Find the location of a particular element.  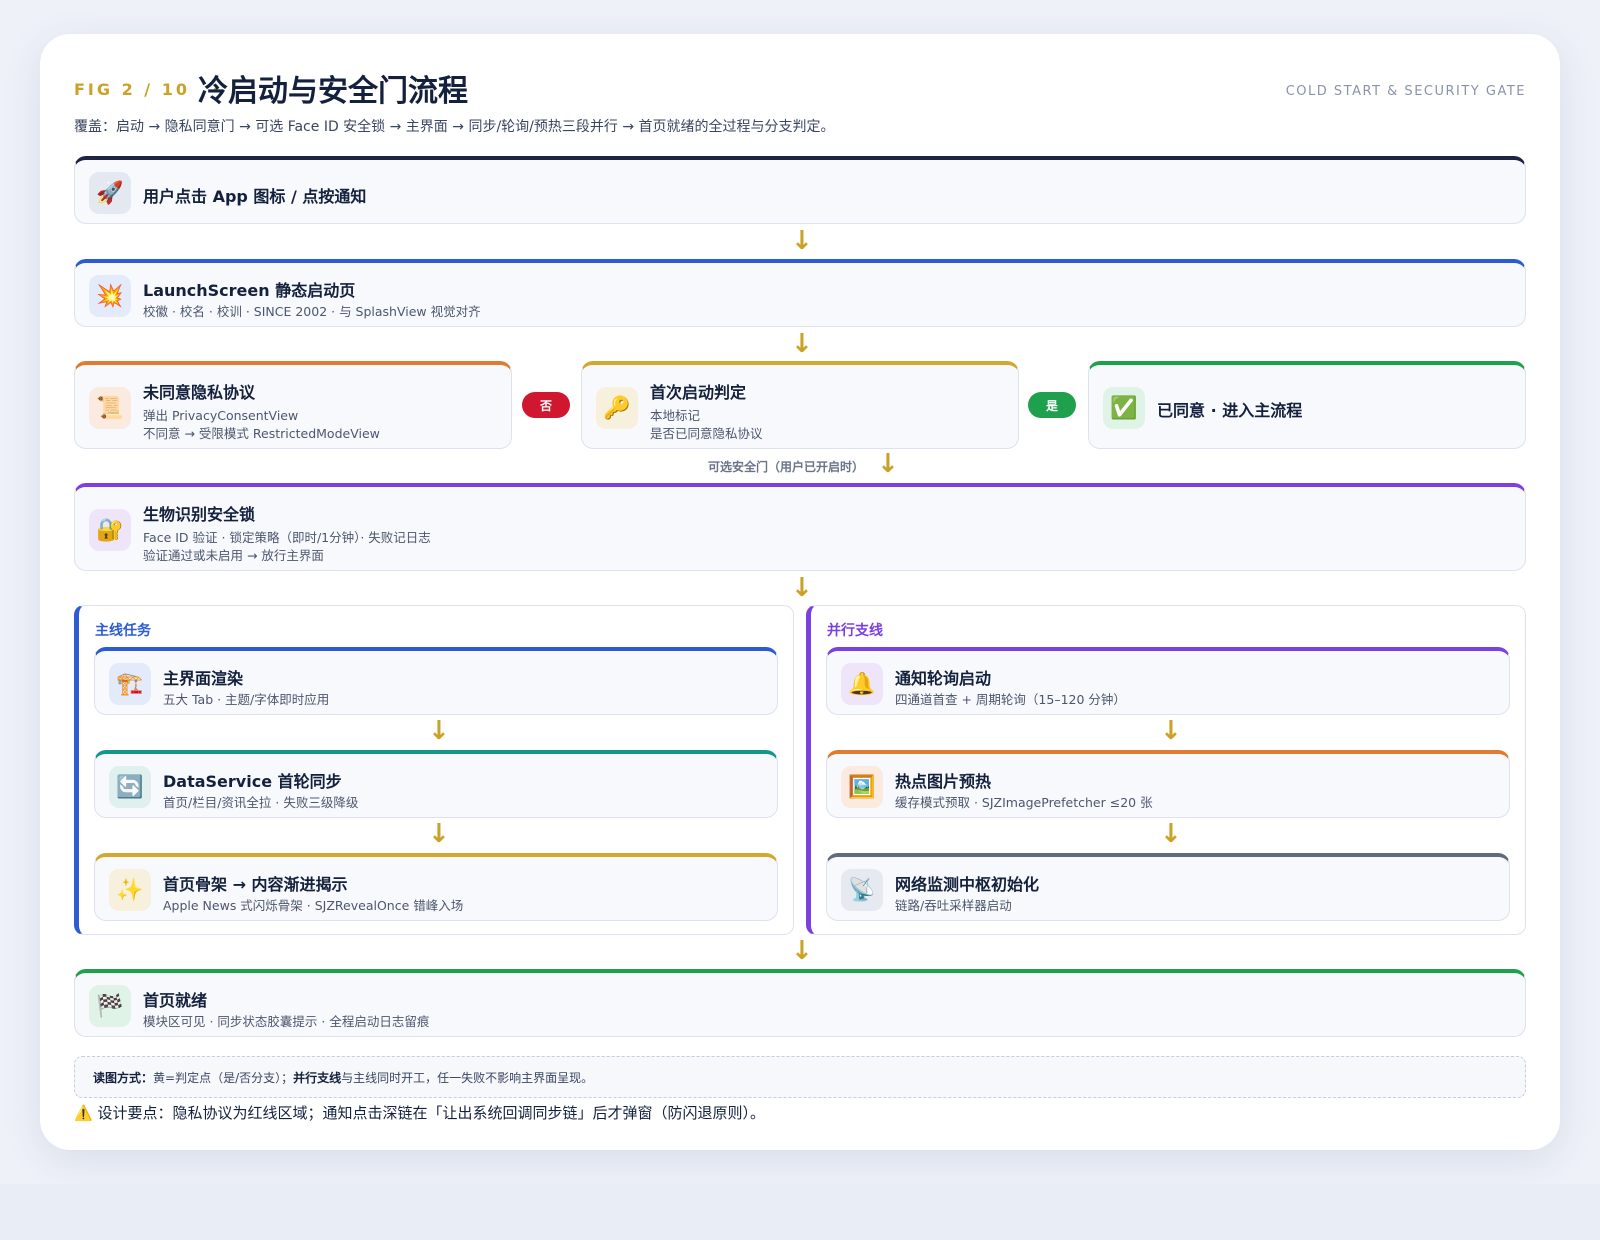

scroll-icon: 📜 is located at coordinates (110, 408).